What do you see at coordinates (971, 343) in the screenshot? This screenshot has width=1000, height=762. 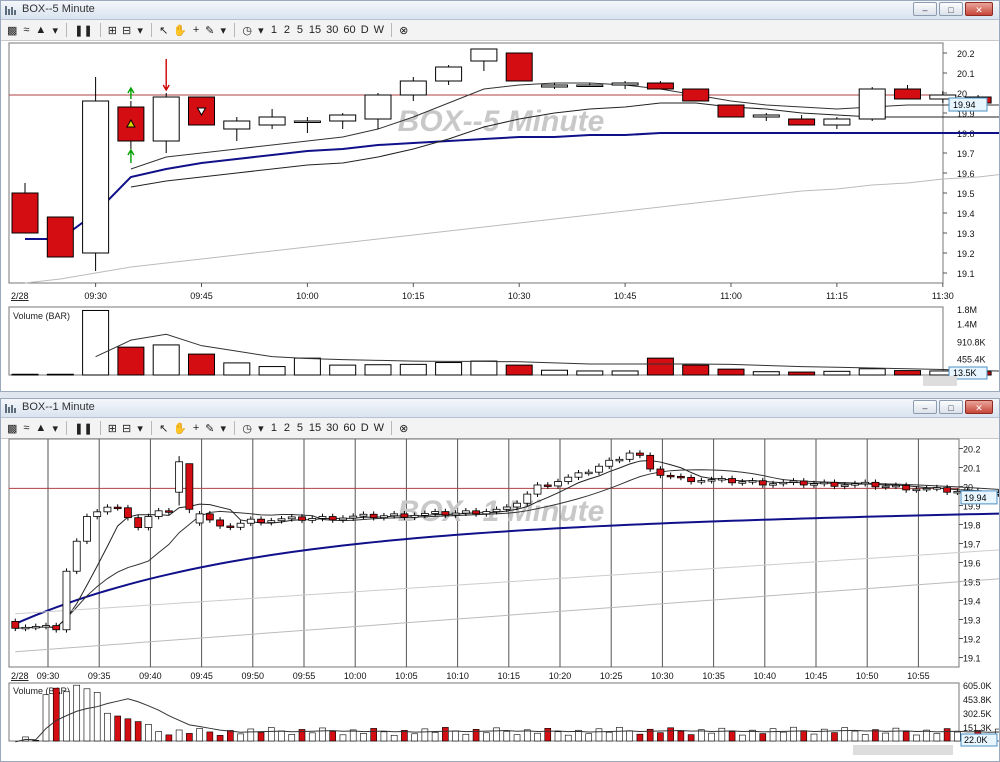 I see `volume-tick-label: 910.8K` at bounding box center [971, 343].